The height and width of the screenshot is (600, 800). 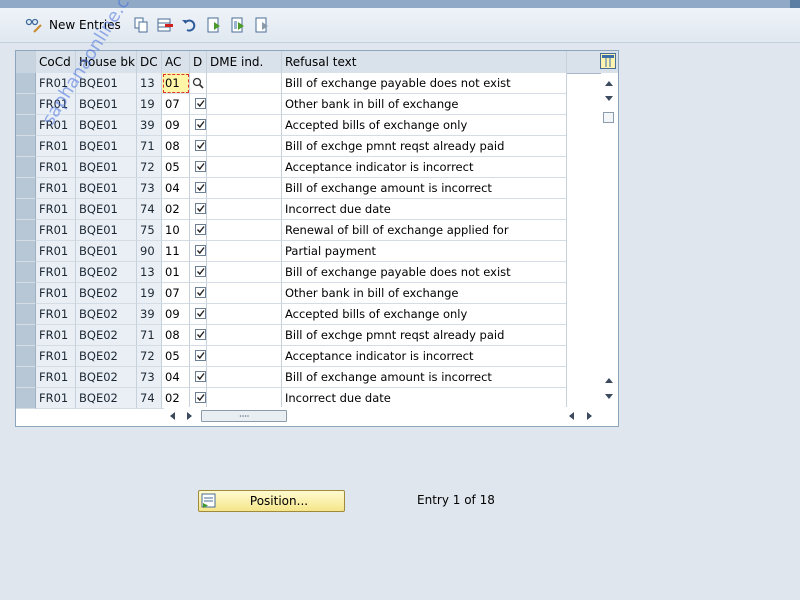 I want to click on undo-change-button, so click(x=189, y=25).